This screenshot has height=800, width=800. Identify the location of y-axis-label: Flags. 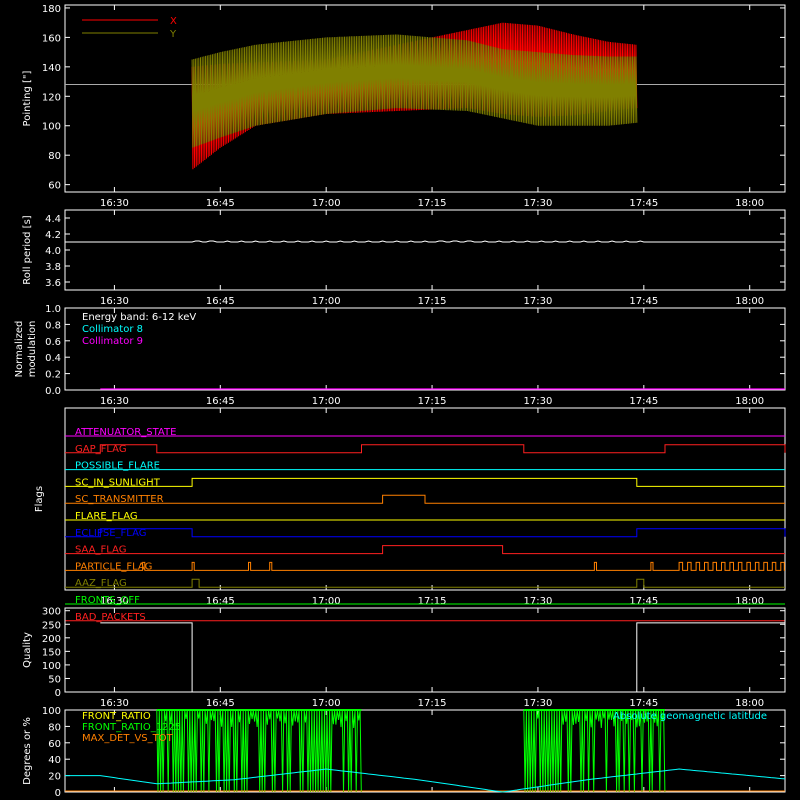
(39, 499).